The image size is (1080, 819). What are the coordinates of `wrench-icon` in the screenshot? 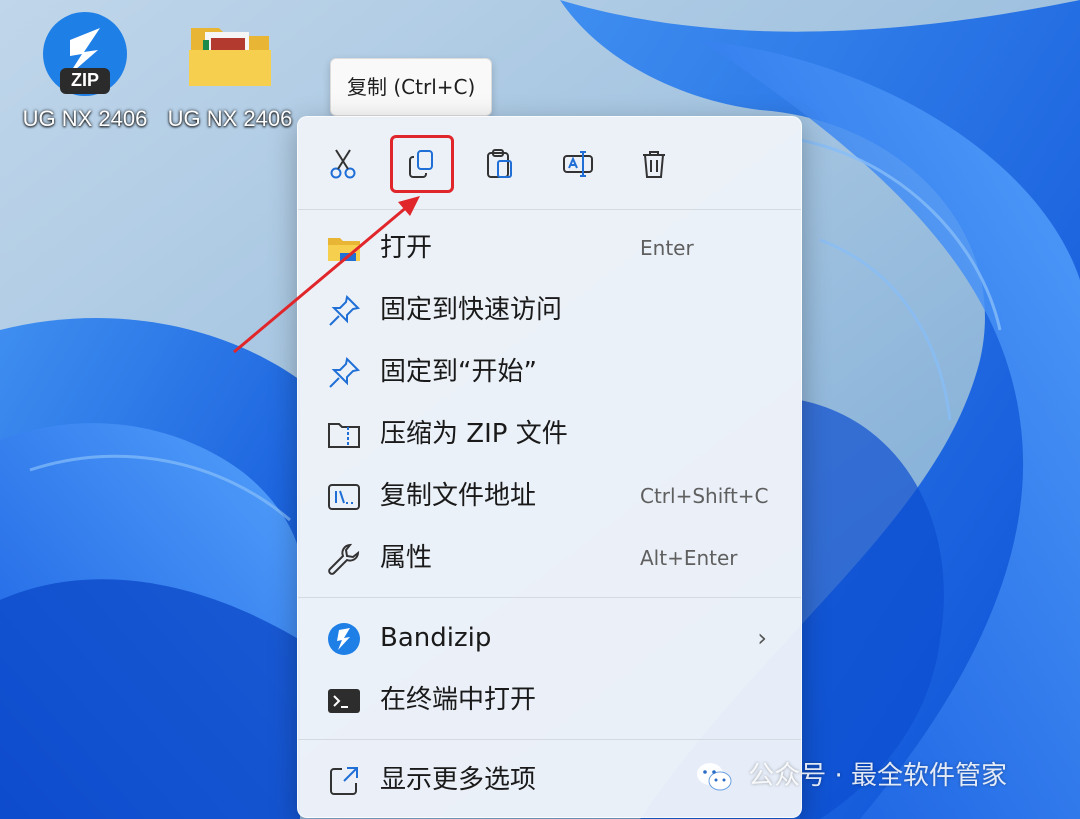 It's located at (344, 559).